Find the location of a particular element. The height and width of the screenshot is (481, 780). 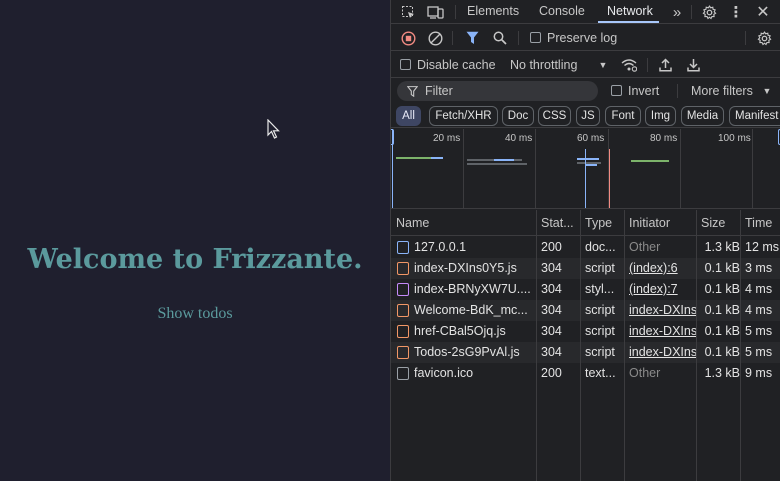

chip-media: Media is located at coordinates (702, 116).